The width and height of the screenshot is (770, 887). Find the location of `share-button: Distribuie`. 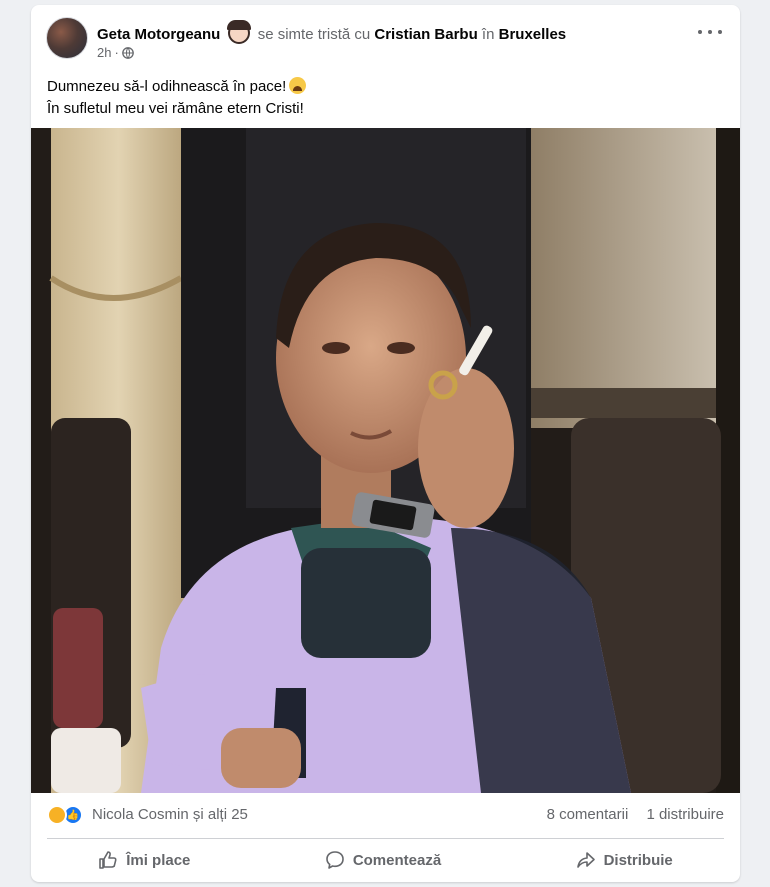

share-button: Distribuie is located at coordinates (624, 860).